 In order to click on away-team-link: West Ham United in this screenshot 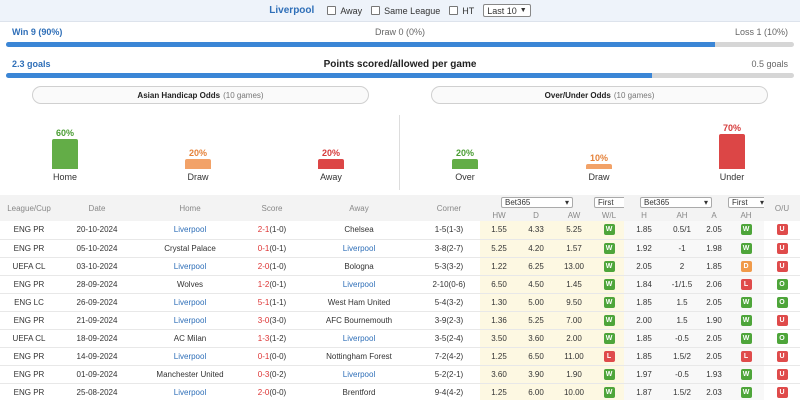, I will do `click(359, 302)`.